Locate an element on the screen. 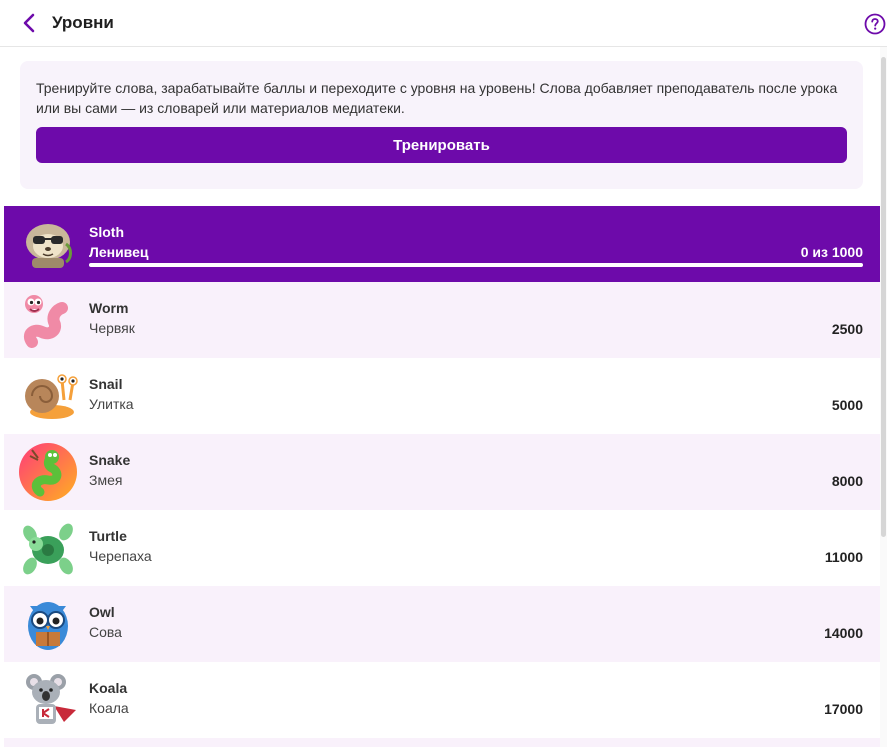 Image resolution: width=887 pixels, height=747 pixels. top-bar: Уровни is located at coordinates (443, 23).